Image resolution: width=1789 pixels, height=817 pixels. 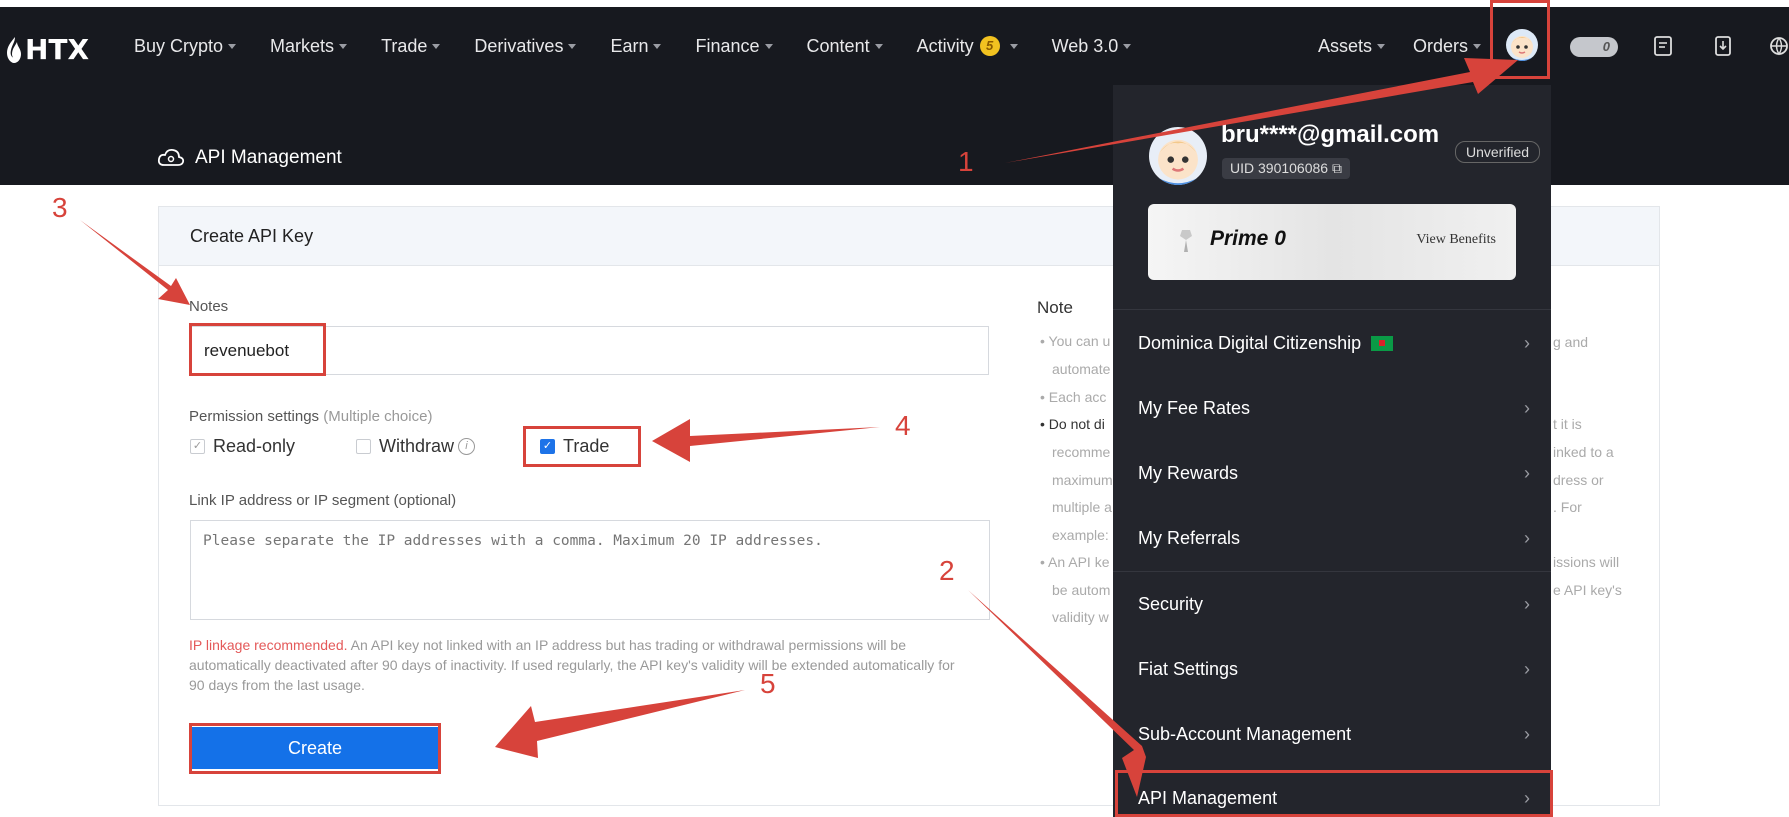 What do you see at coordinates (1663, 46) in the screenshot?
I see `document-icon` at bounding box center [1663, 46].